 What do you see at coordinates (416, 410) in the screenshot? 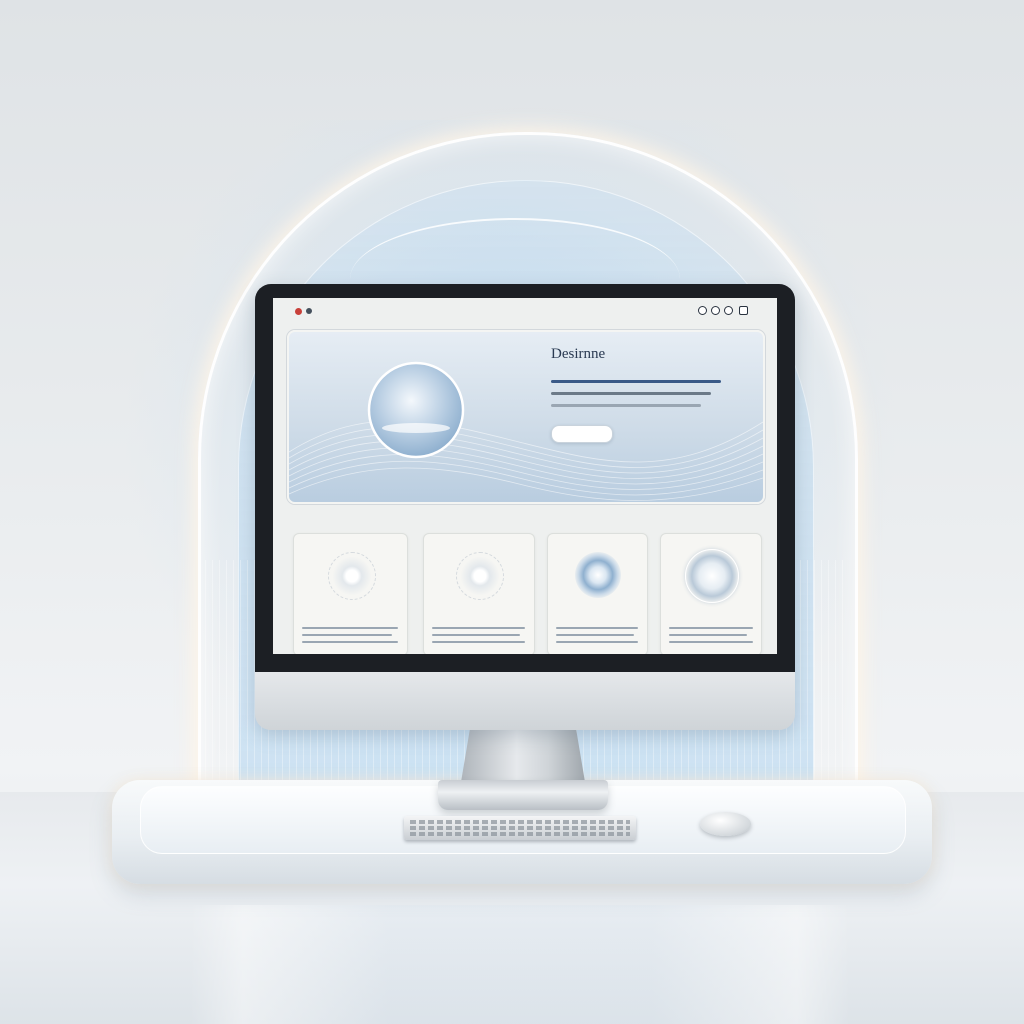
I see `orb-icon` at bounding box center [416, 410].